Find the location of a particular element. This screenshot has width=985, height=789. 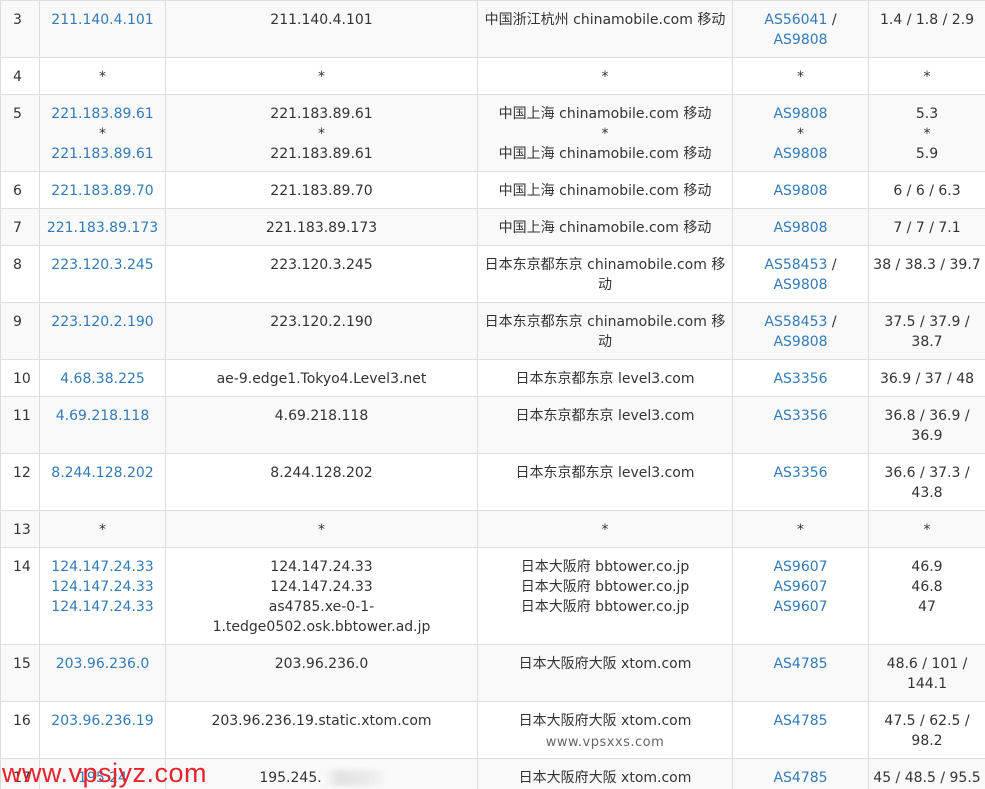

hostname-cell: 203.96.236.0 is located at coordinates (321, 673).